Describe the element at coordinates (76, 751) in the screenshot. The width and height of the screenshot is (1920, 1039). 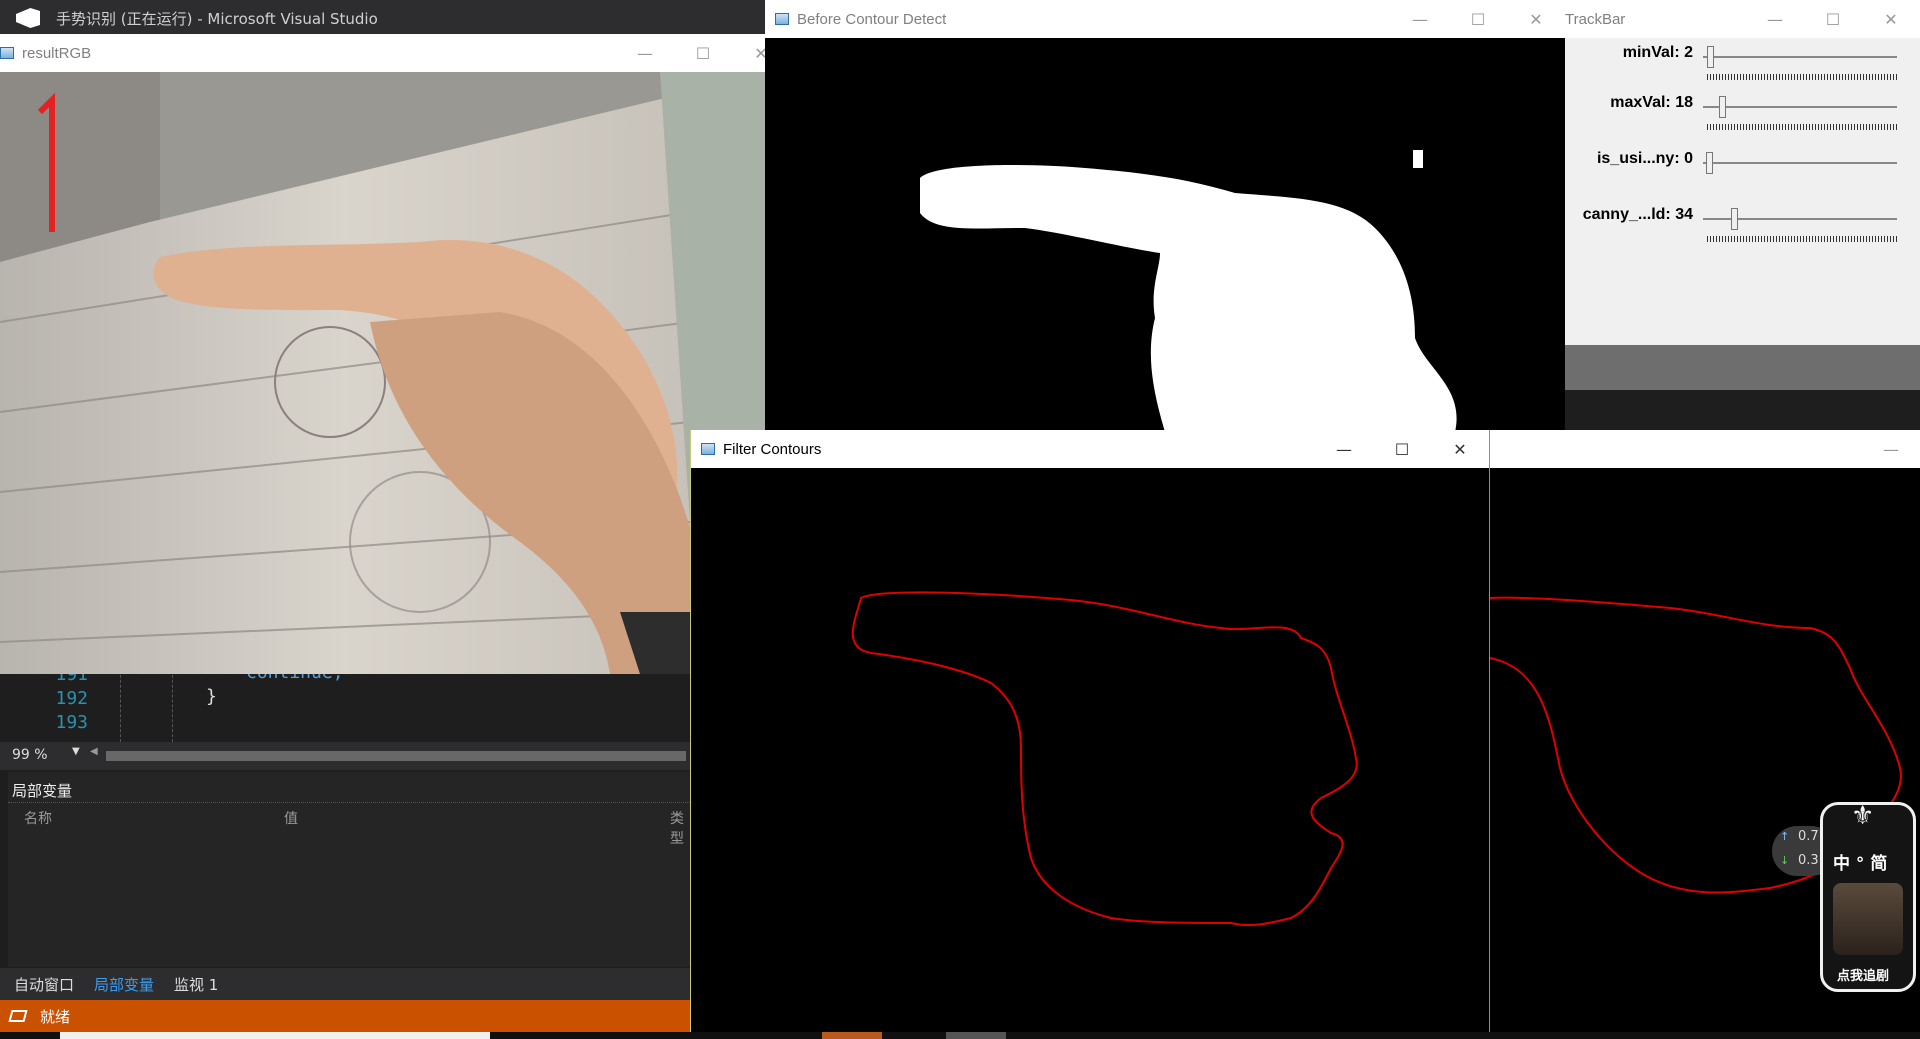
I see `chevron-down-icon: ▼` at that location.